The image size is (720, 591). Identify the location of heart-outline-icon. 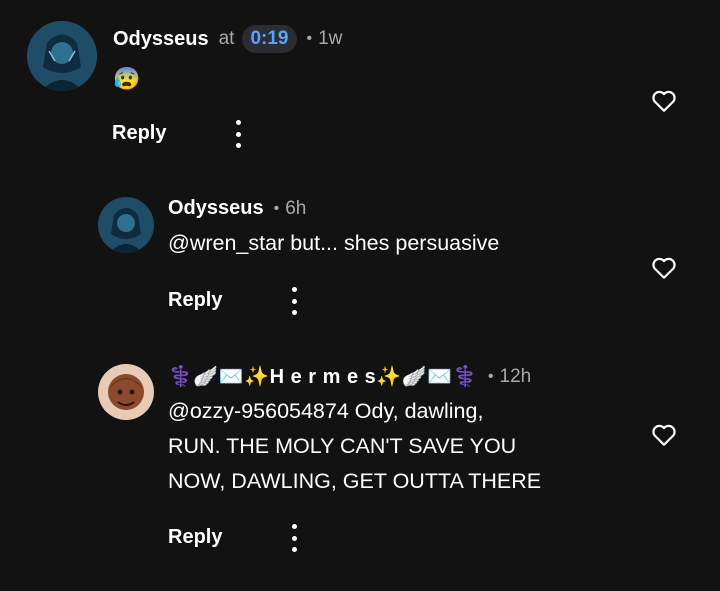
(664, 435).